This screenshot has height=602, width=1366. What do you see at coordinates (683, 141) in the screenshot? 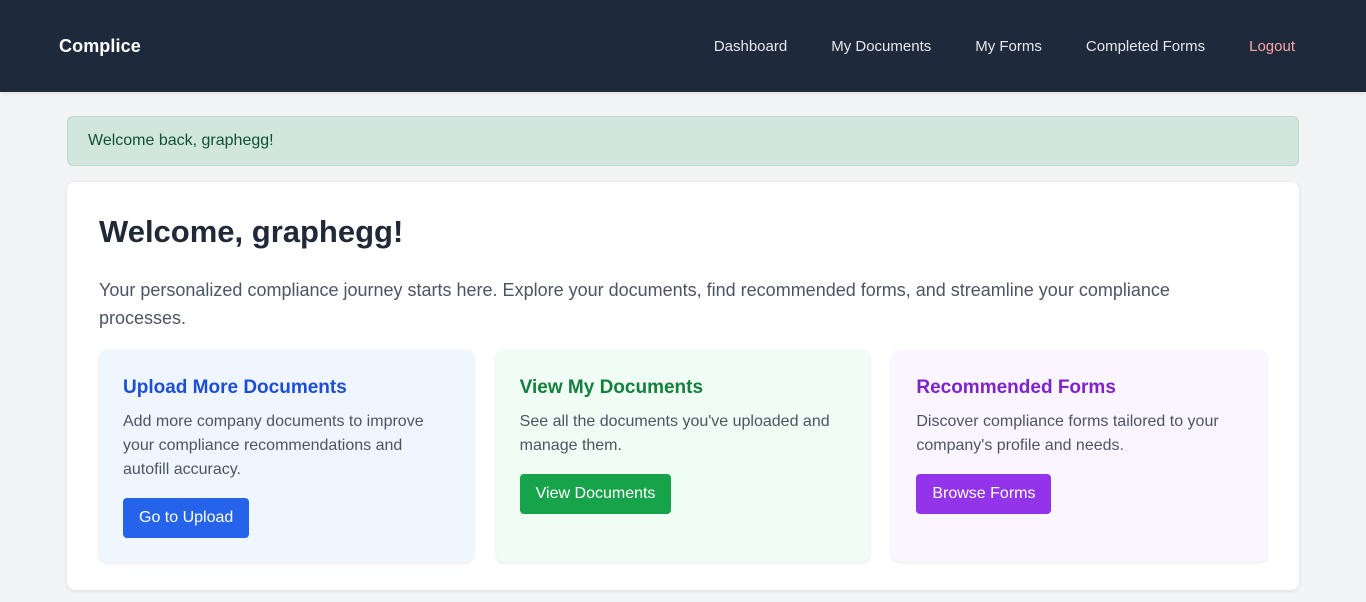
I see `welcome-alert: Welcome back, graphegg!` at bounding box center [683, 141].